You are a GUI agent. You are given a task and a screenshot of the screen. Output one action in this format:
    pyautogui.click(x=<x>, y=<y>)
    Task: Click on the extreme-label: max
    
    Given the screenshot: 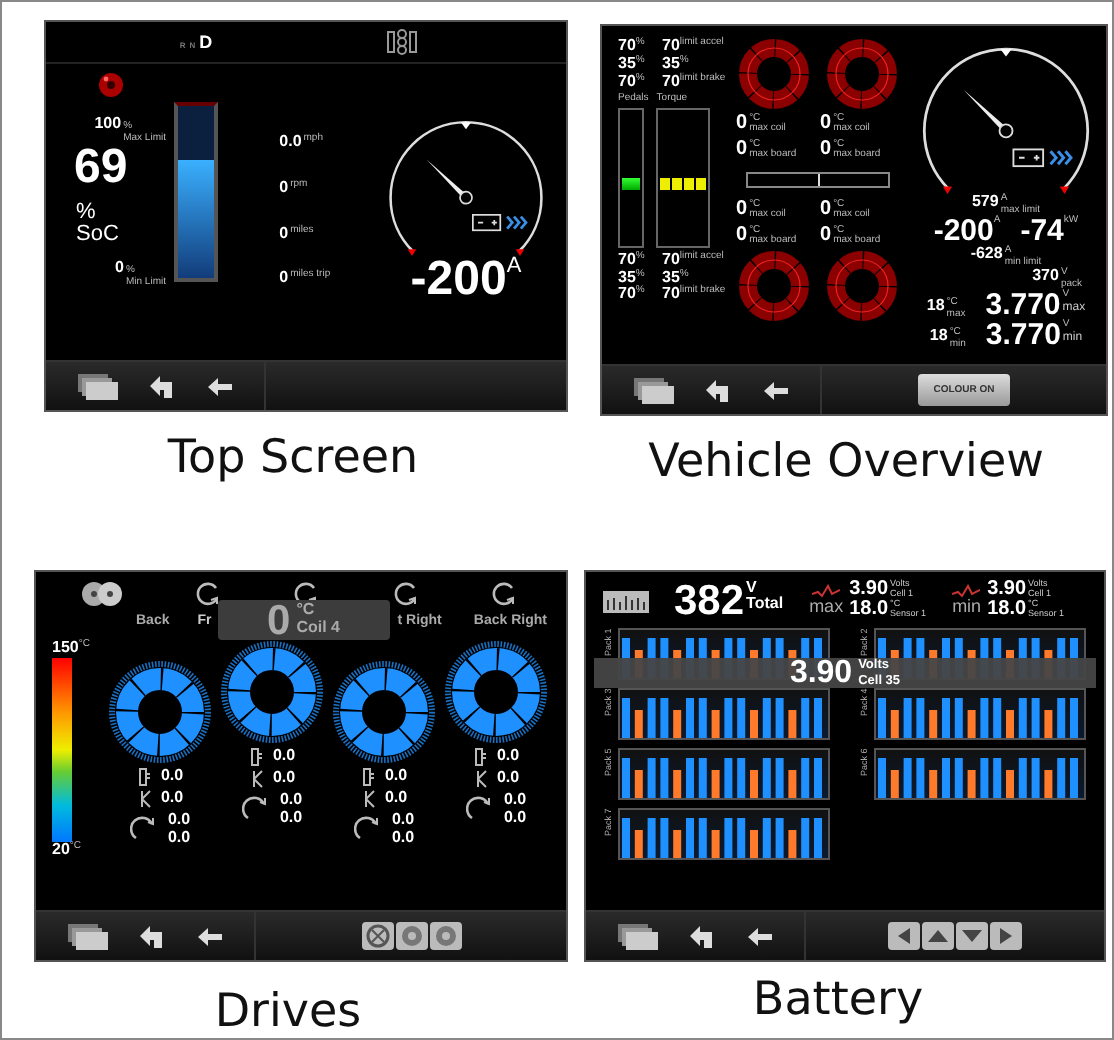 What is the action you would take?
    pyautogui.click(x=826, y=607)
    